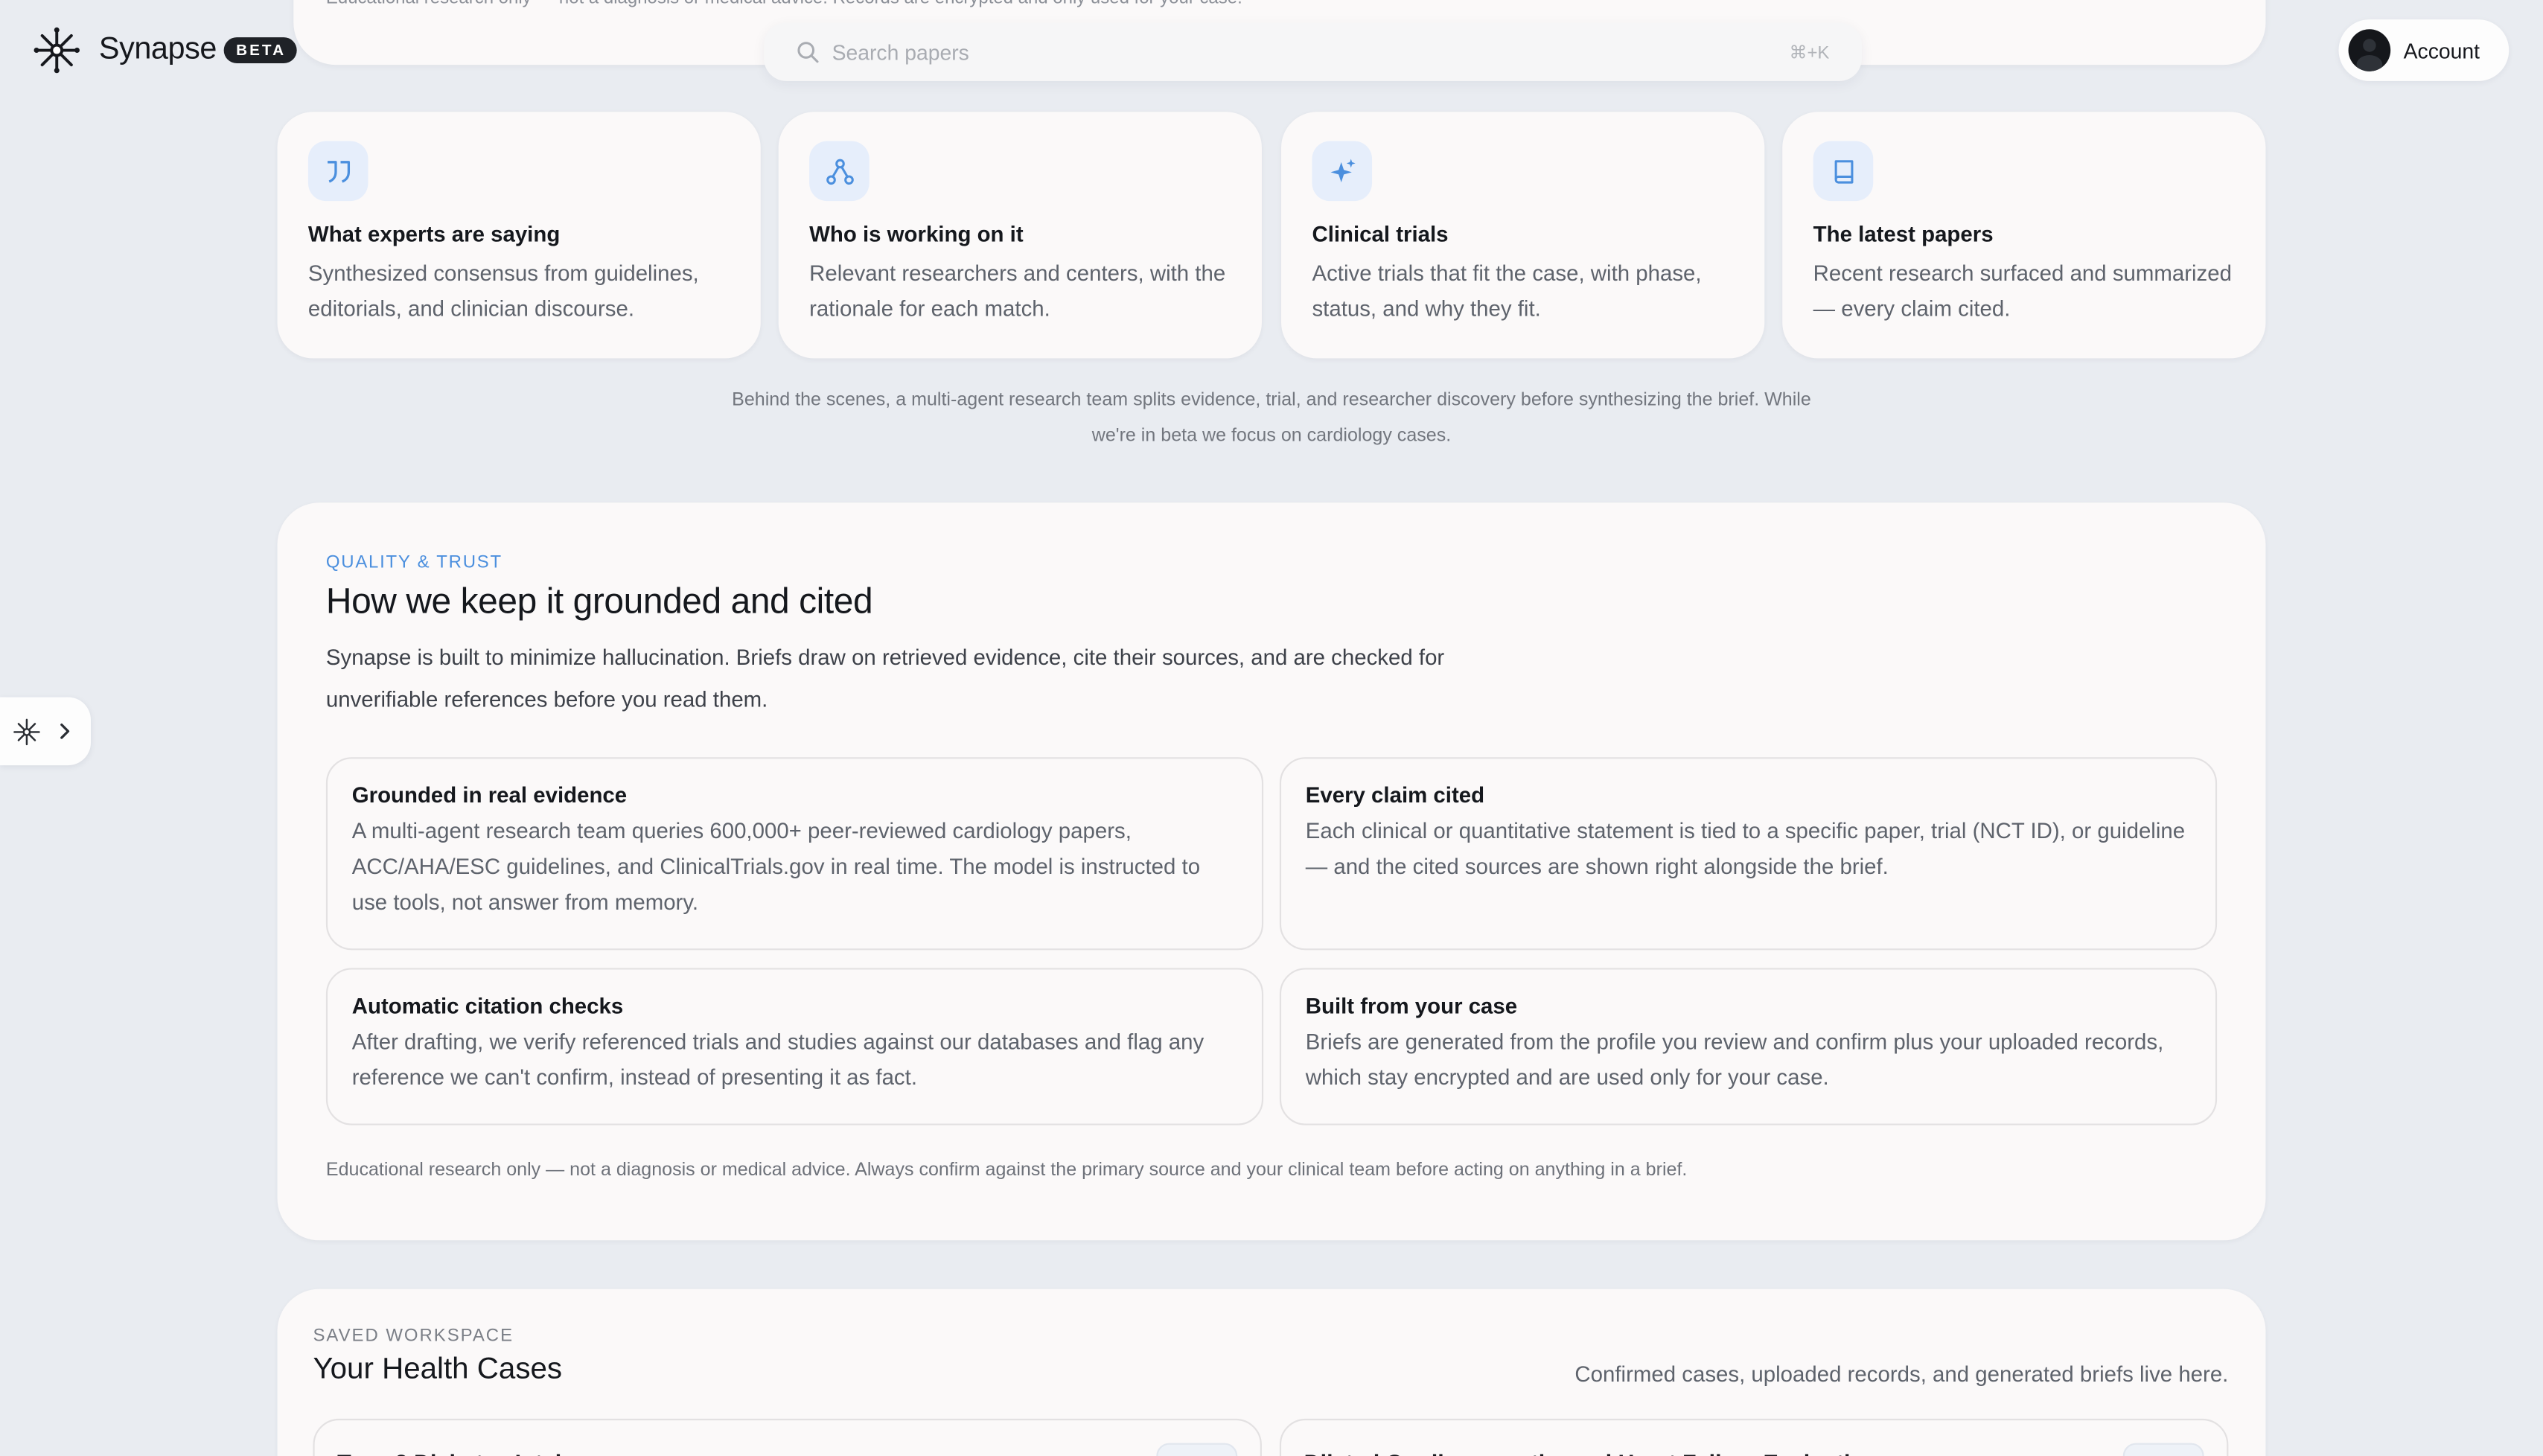  I want to click on workspace-title: Your Health Cases, so click(438, 1367).